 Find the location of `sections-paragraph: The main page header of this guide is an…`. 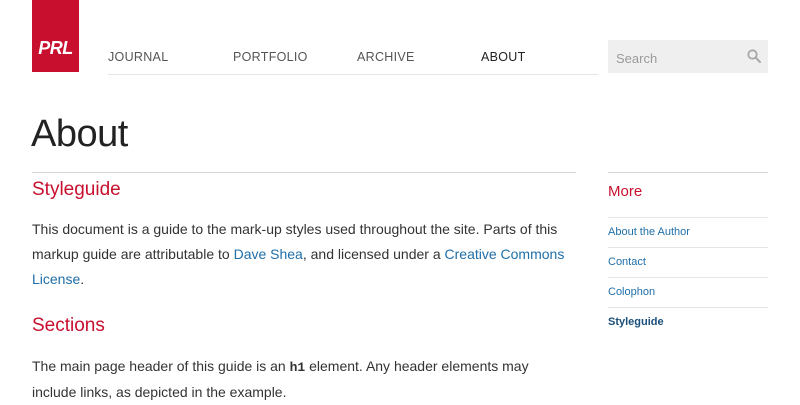

sections-paragraph: The main page header of this guide is an… is located at coordinates (302, 379).